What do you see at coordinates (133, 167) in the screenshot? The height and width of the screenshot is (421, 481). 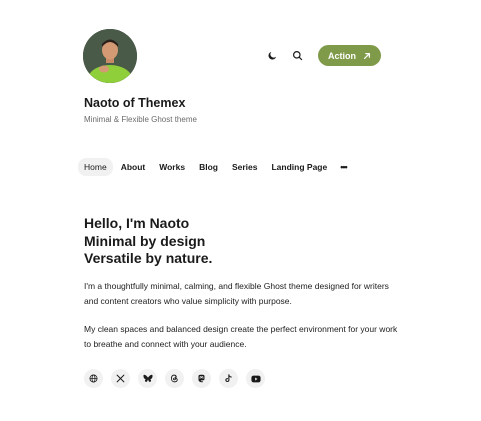 I see `nav-item-about: About` at bounding box center [133, 167].